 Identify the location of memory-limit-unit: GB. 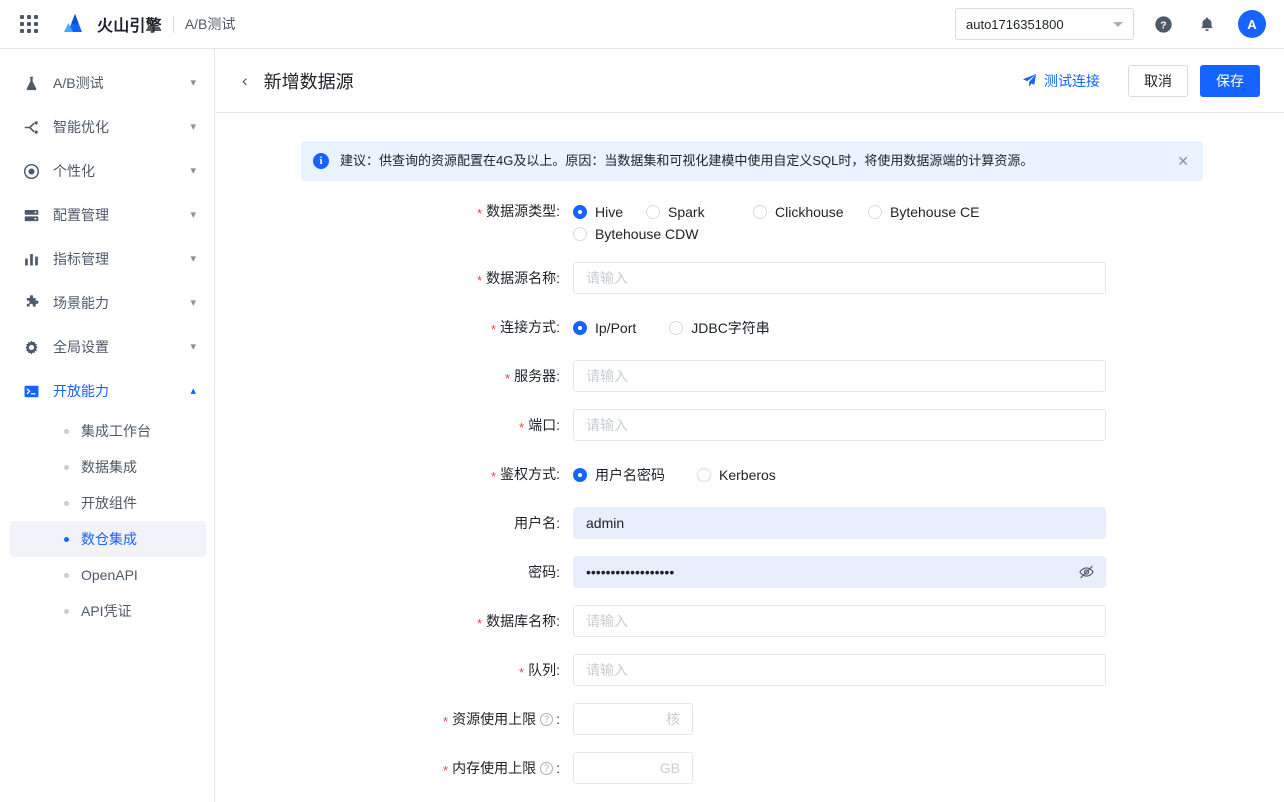
(669, 768).